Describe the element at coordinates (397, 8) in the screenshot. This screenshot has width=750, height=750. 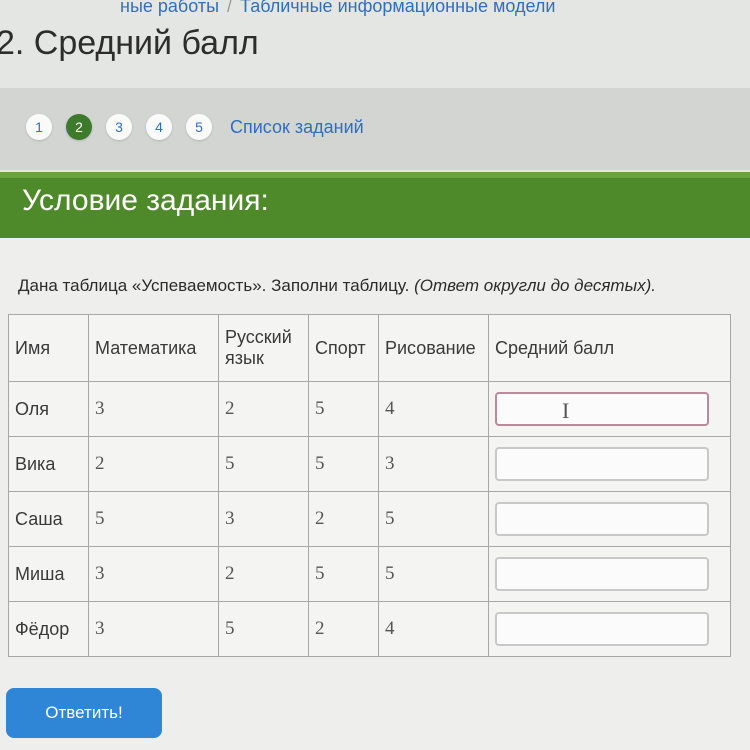
I see `breadcrumb-current-link: Табличные информационные модели` at that location.